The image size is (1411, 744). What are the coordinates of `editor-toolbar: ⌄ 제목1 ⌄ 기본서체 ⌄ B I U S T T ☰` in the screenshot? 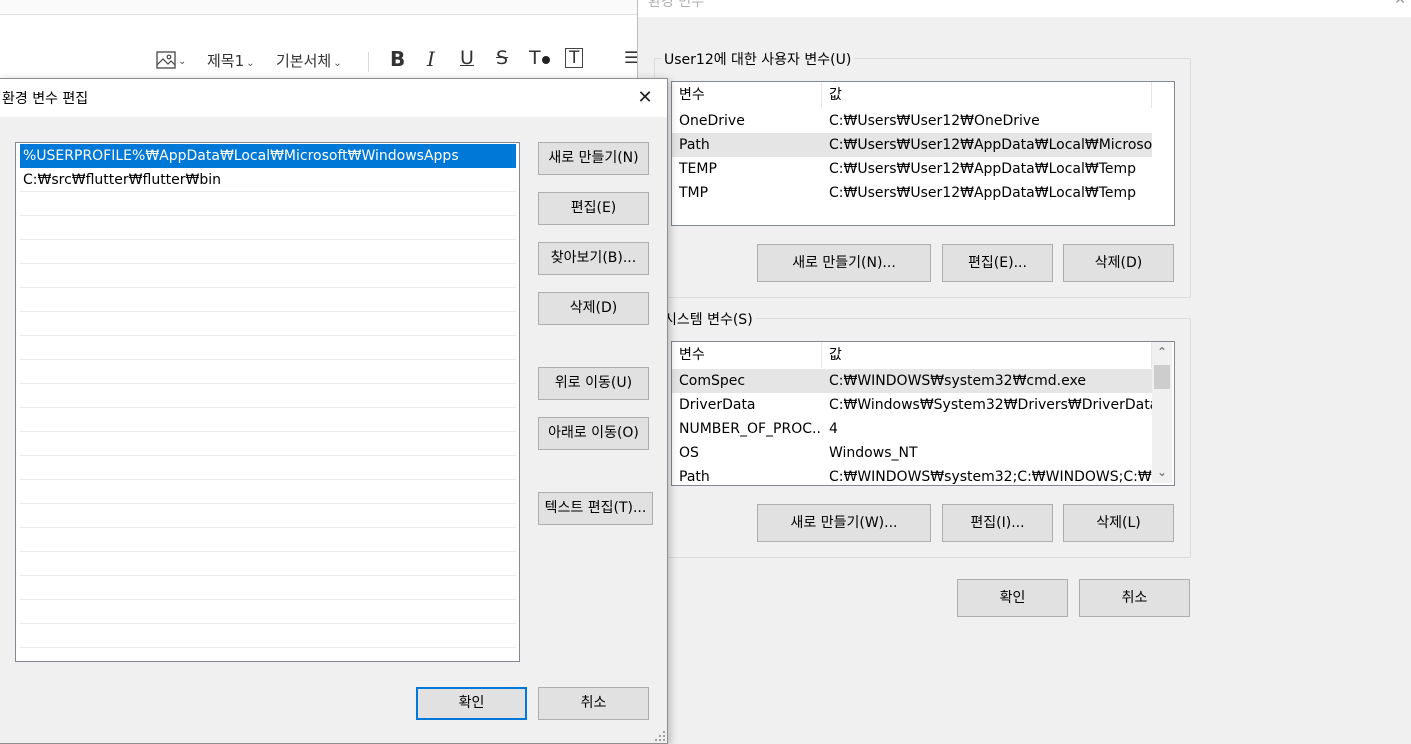 It's located at (320, 62).